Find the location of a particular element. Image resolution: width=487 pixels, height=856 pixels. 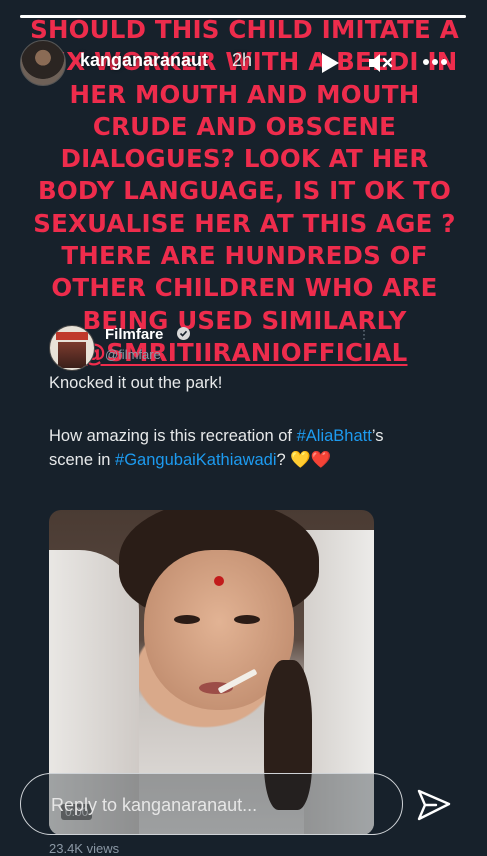

heart-emoji-icons: 💛❤️ is located at coordinates (311, 460).